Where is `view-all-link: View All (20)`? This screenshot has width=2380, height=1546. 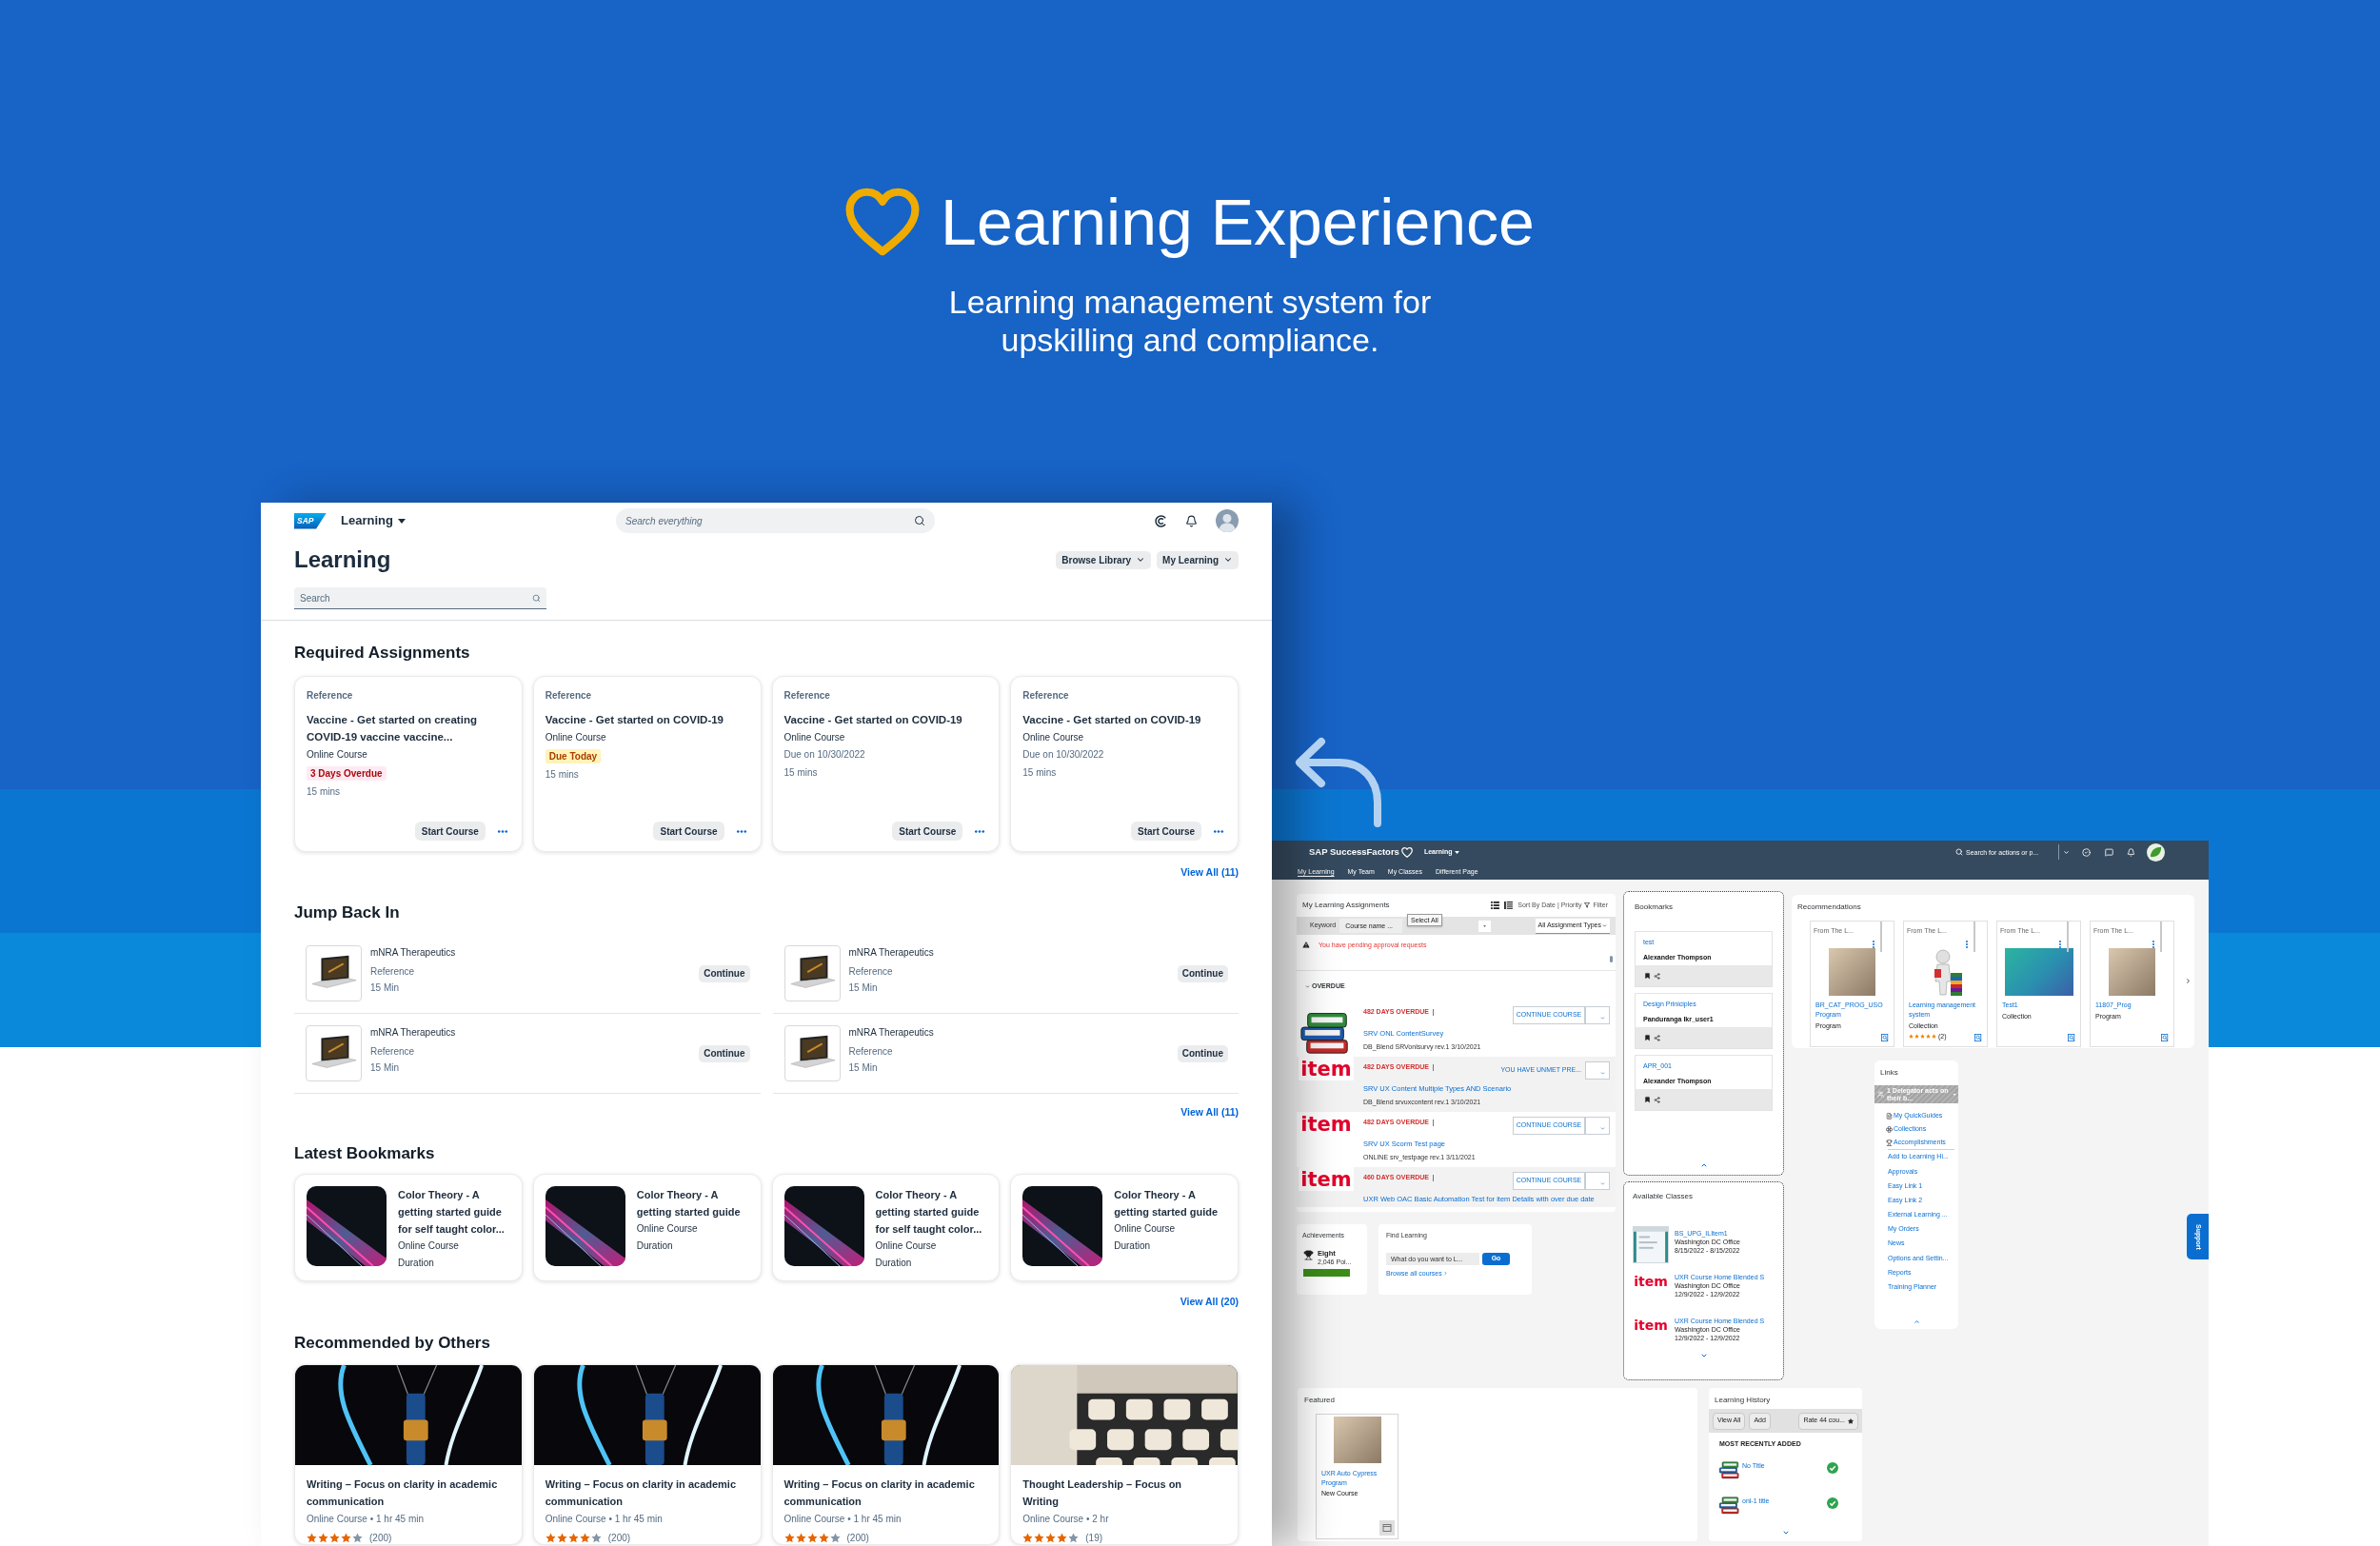 view-all-link: View All (20) is located at coordinates (1209, 1301).